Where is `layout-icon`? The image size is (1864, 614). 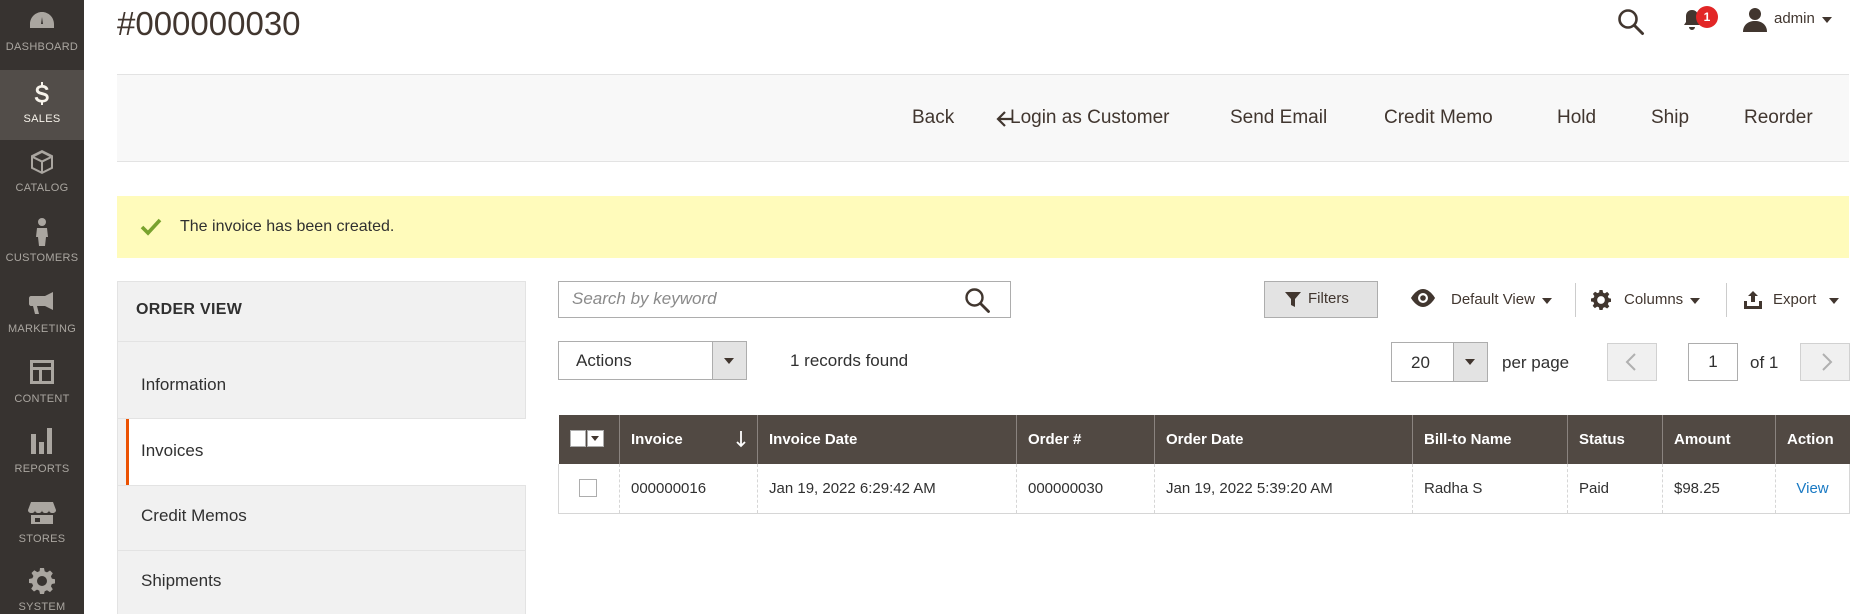 layout-icon is located at coordinates (42, 372).